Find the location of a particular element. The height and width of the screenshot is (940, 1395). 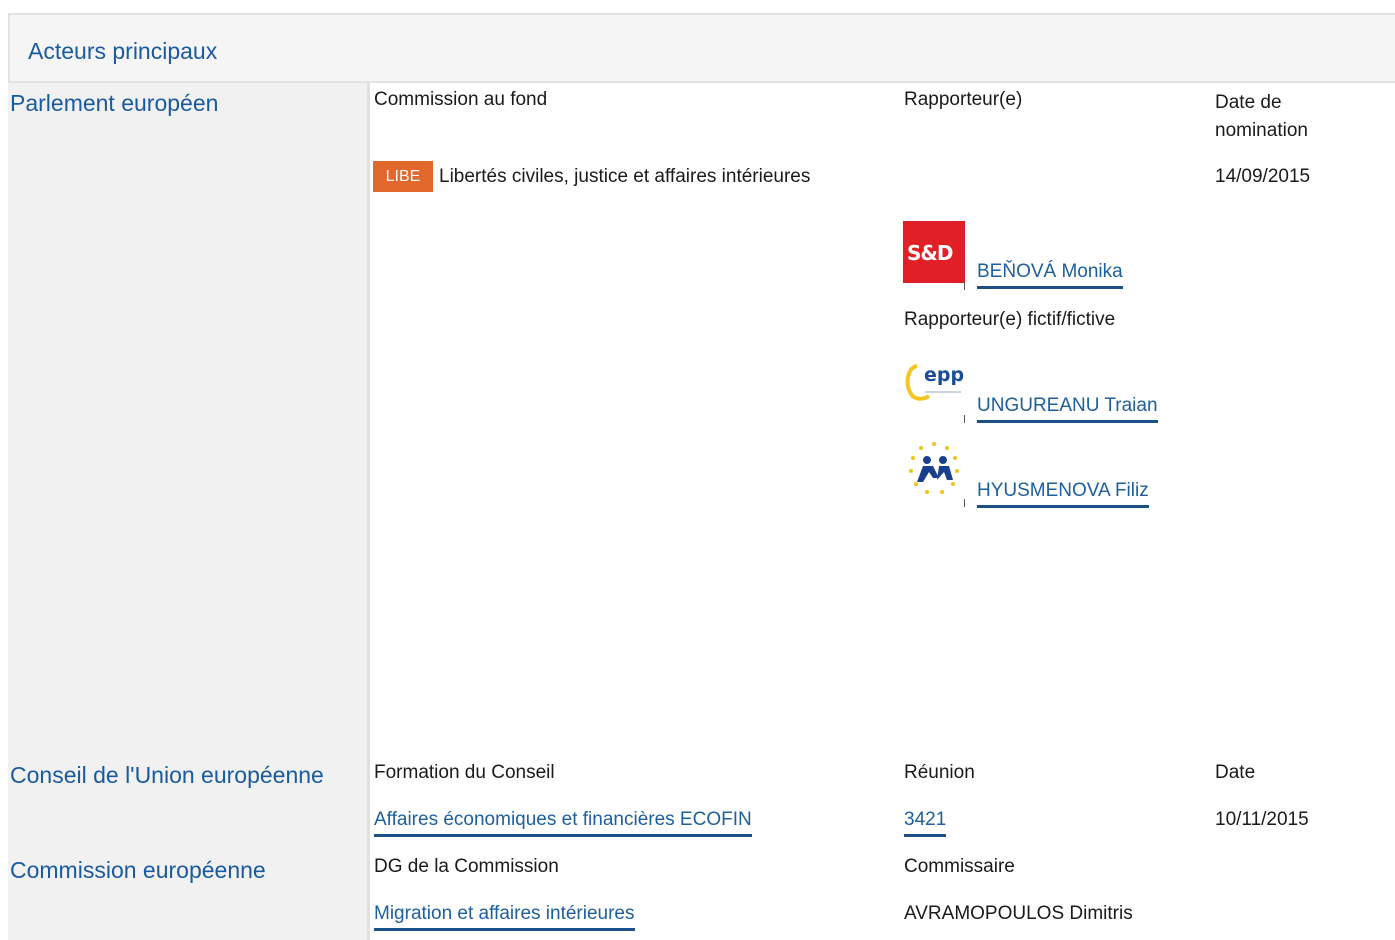

col-header-dg: DG de la Commission is located at coordinates (466, 866).